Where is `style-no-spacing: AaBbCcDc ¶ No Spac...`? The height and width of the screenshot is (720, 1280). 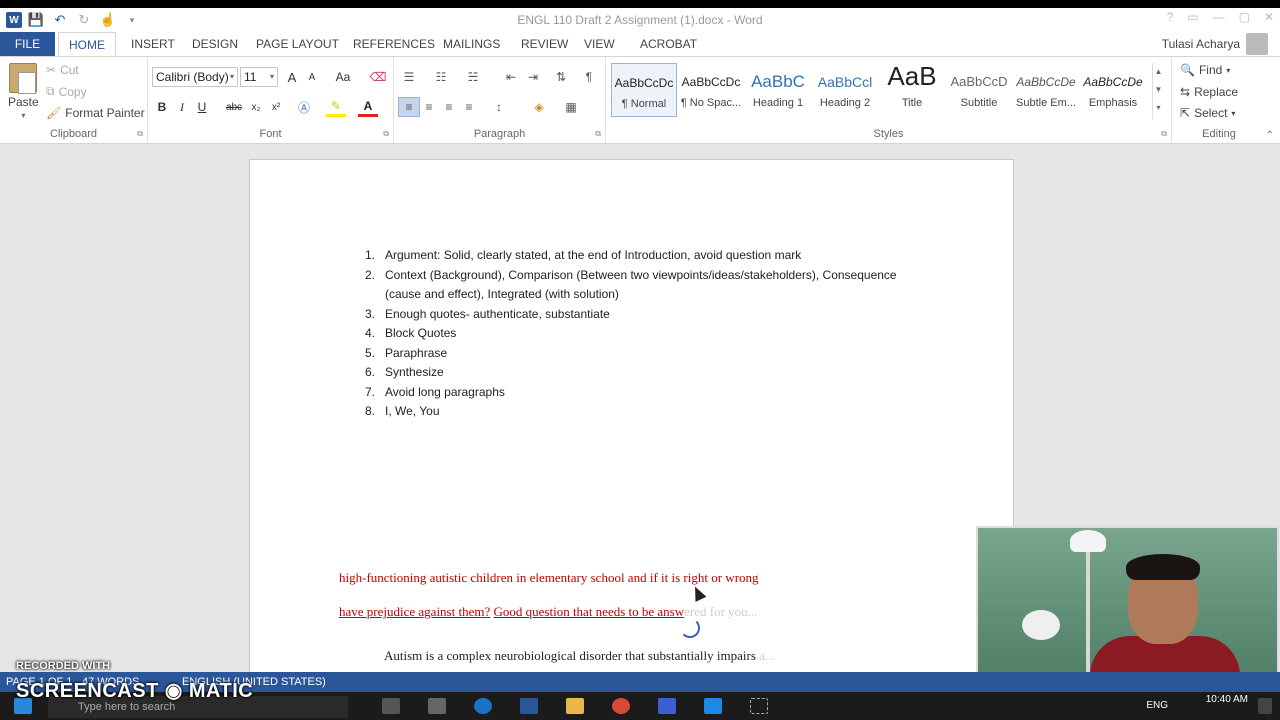
style-no-spacing: AaBbCcDc ¶ No Spac... is located at coordinates (711, 90).